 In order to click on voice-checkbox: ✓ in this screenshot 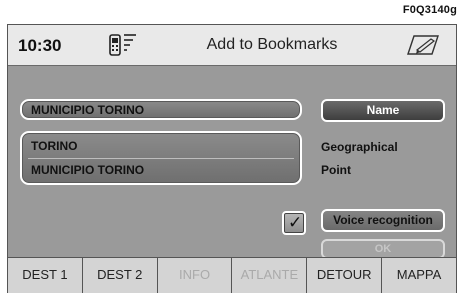, I will do `click(294, 223)`.